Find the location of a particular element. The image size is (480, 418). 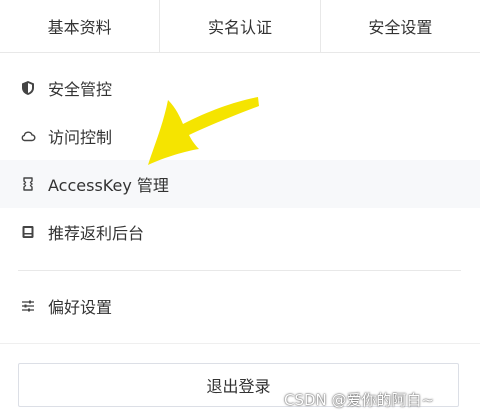

menu-item-label: 安全管控 is located at coordinates (80, 89).